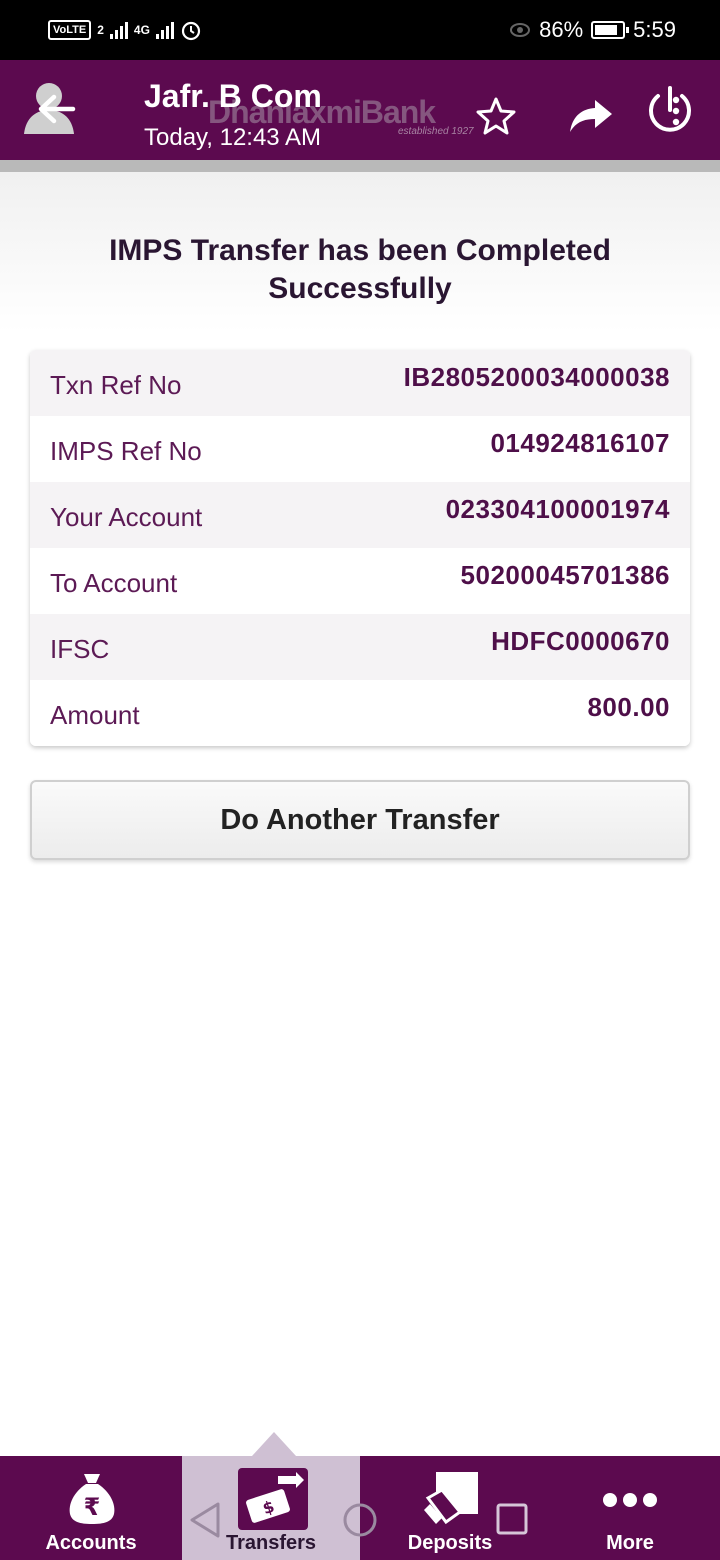 This screenshot has height=1560, width=720. I want to click on nav-label: Accounts, so click(91, 1543).